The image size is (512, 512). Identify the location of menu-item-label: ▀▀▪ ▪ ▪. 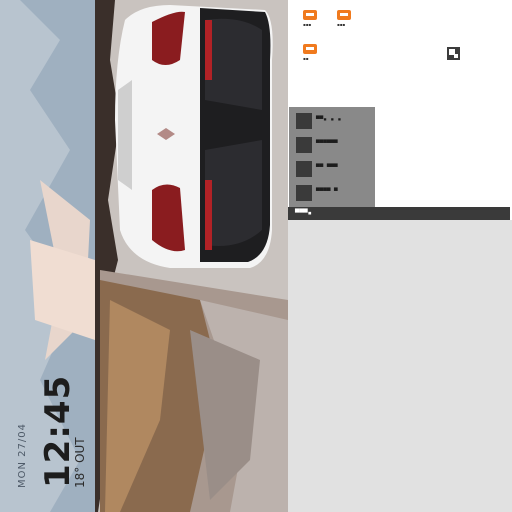
(329, 119).